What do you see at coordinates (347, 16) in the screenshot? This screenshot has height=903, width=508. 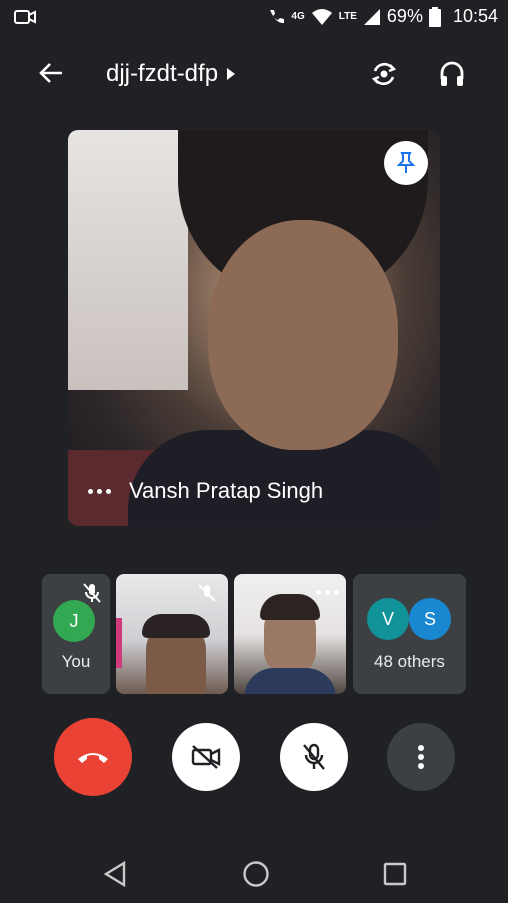 I see `lte-tag: LTE` at bounding box center [347, 16].